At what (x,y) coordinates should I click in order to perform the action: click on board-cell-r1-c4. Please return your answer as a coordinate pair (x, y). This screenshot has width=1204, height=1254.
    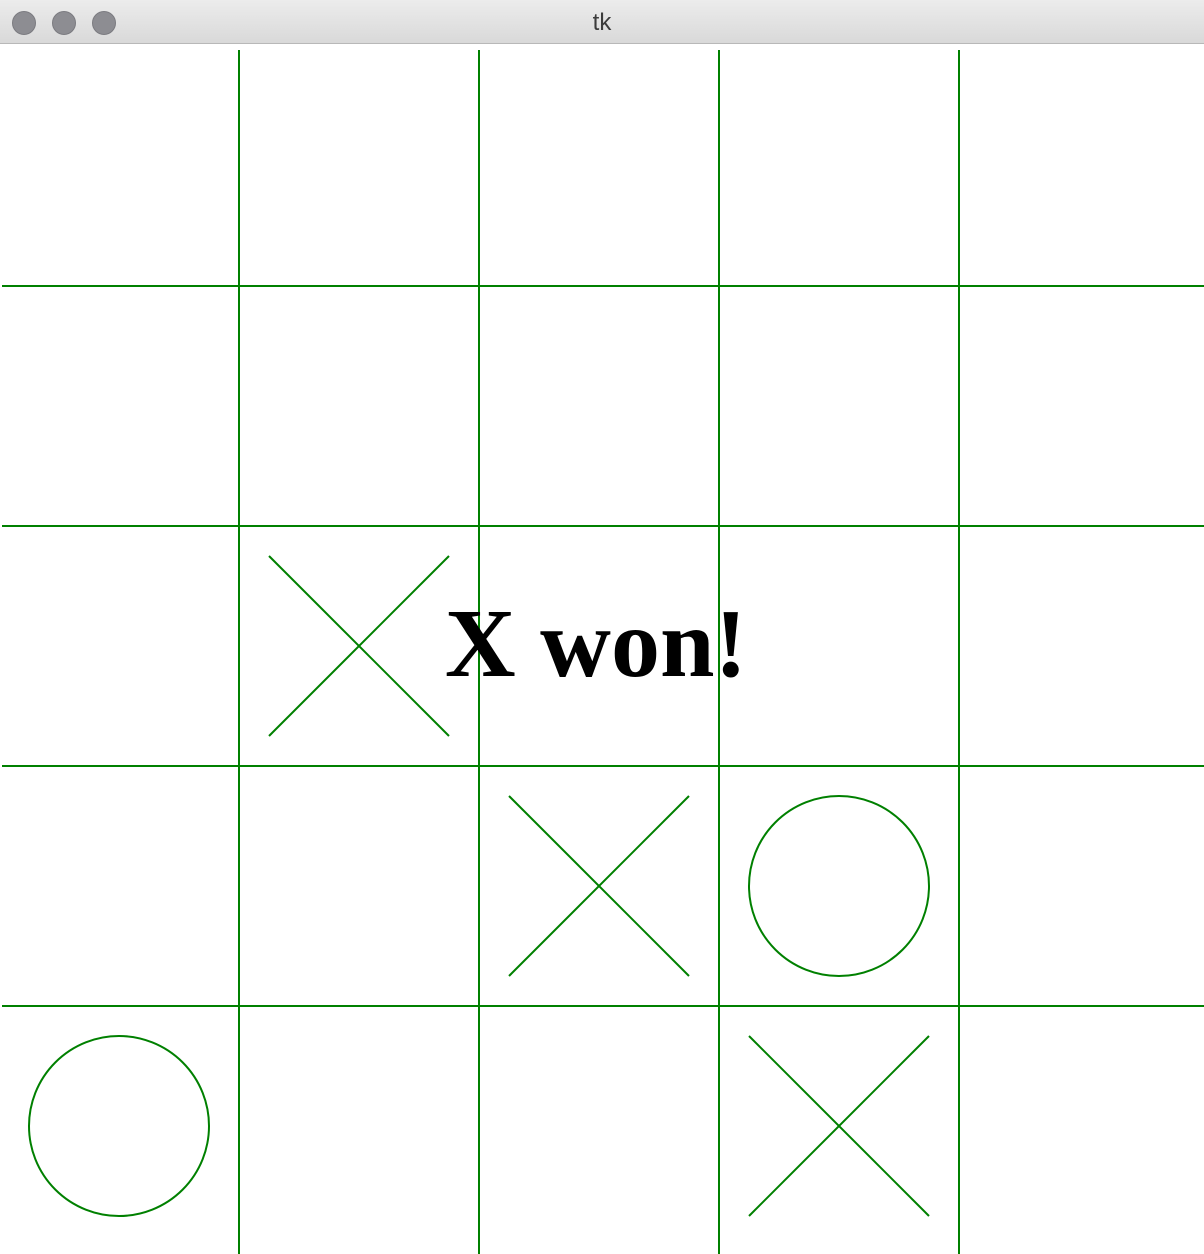
    Looking at the image, I should click on (1079, 406).